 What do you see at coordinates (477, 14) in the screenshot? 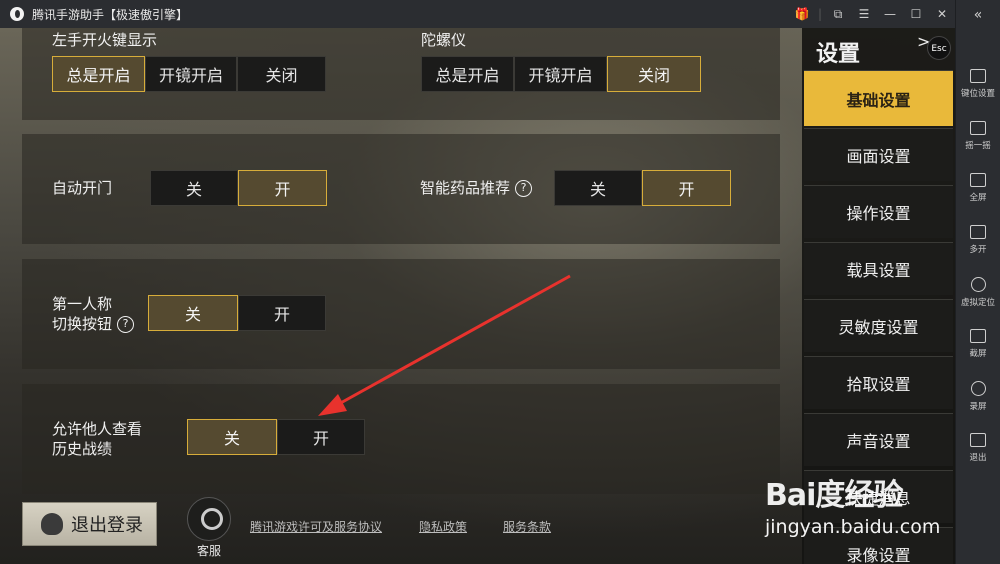
I see `title-bar: 腾讯手游助手【极速傲引擎】 🎁 | ⧉ ☰ — ☐ ✕` at bounding box center [477, 14].